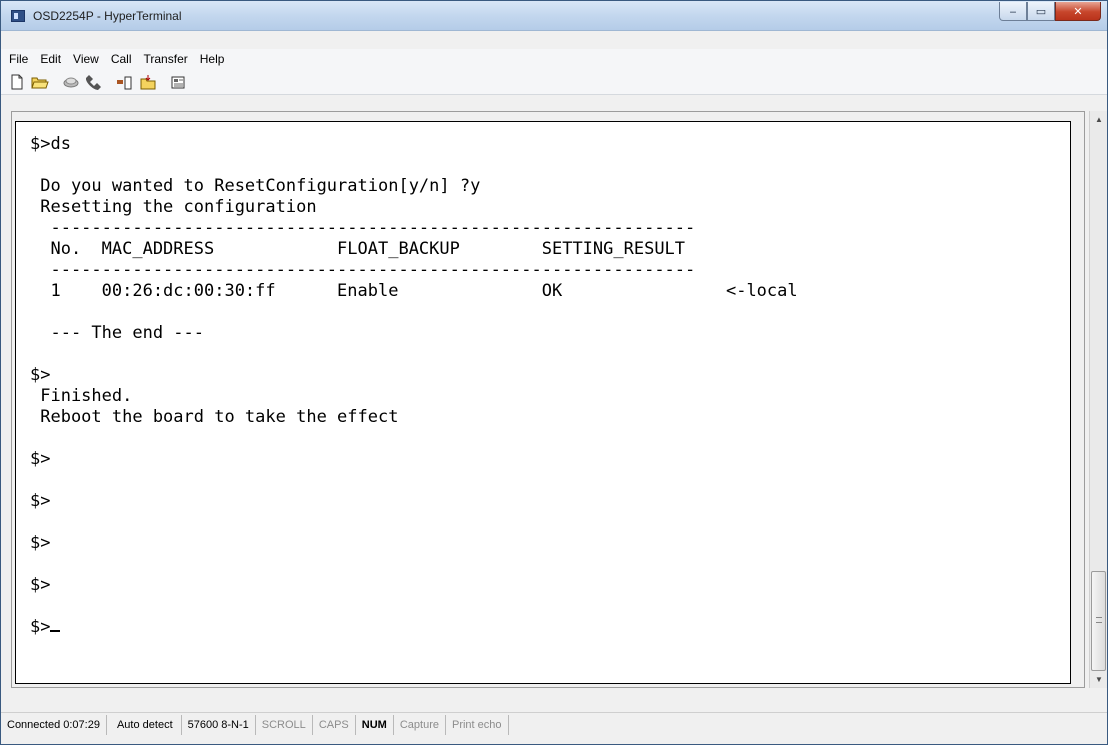 This screenshot has width=1108, height=745. I want to click on menu-edit: Edit, so click(50, 59).